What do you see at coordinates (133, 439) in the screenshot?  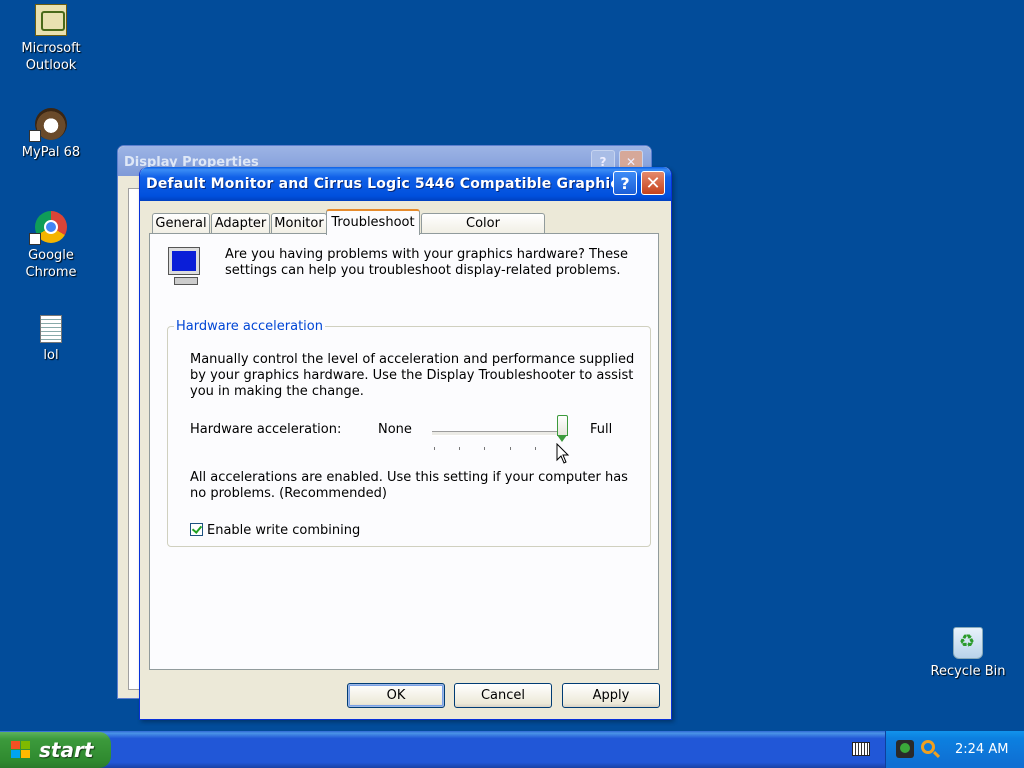 I see `bg-panel` at bounding box center [133, 439].